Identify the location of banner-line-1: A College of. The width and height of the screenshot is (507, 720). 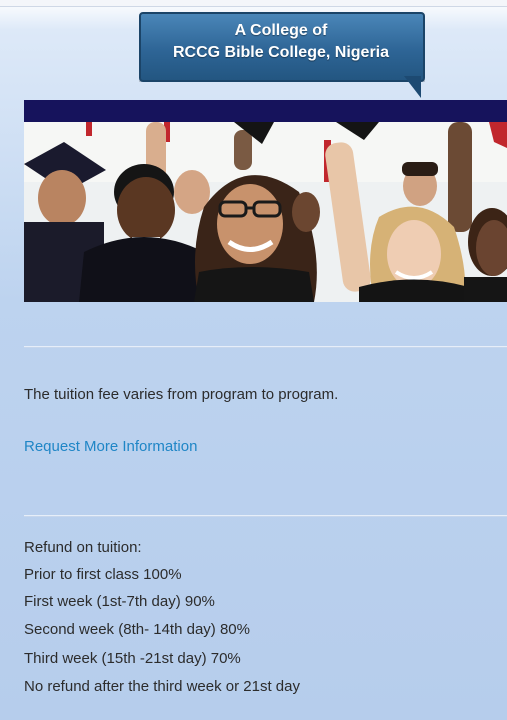
(281, 30).